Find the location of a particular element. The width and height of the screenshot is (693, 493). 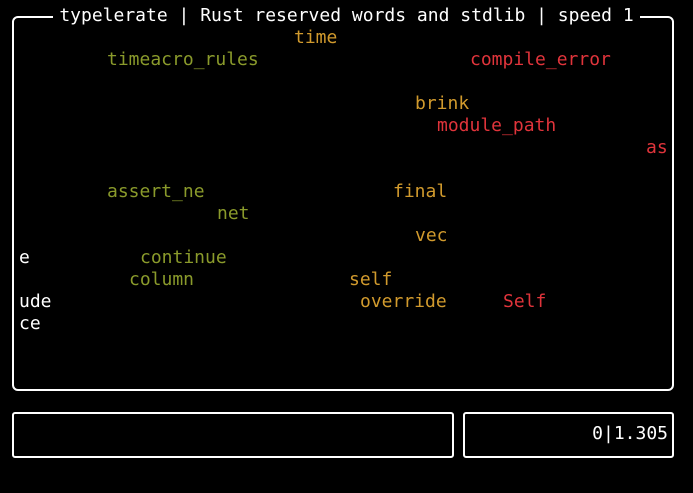

falling-word: brink is located at coordinates (442, 103).